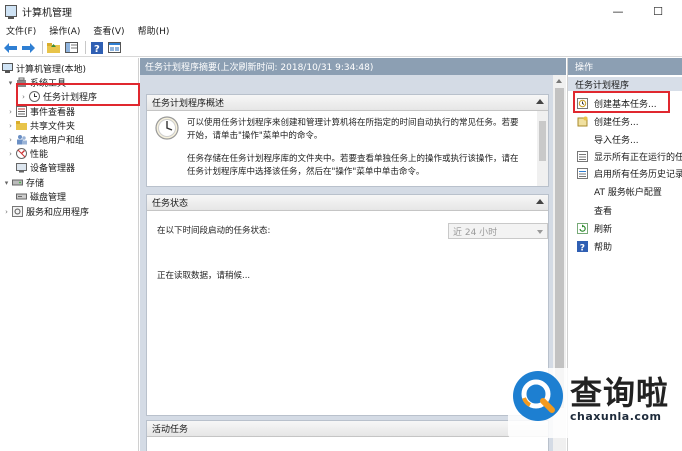  What do you see at coordinates (28, 48) in the screenshot?
I see `forward-arrow-icon` at bounding box center [28, 48].